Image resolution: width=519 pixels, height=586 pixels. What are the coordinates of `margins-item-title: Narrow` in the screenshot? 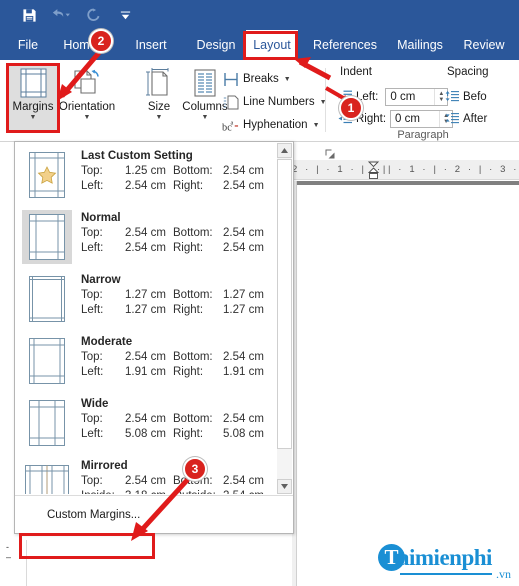 It's located at (101, 280).